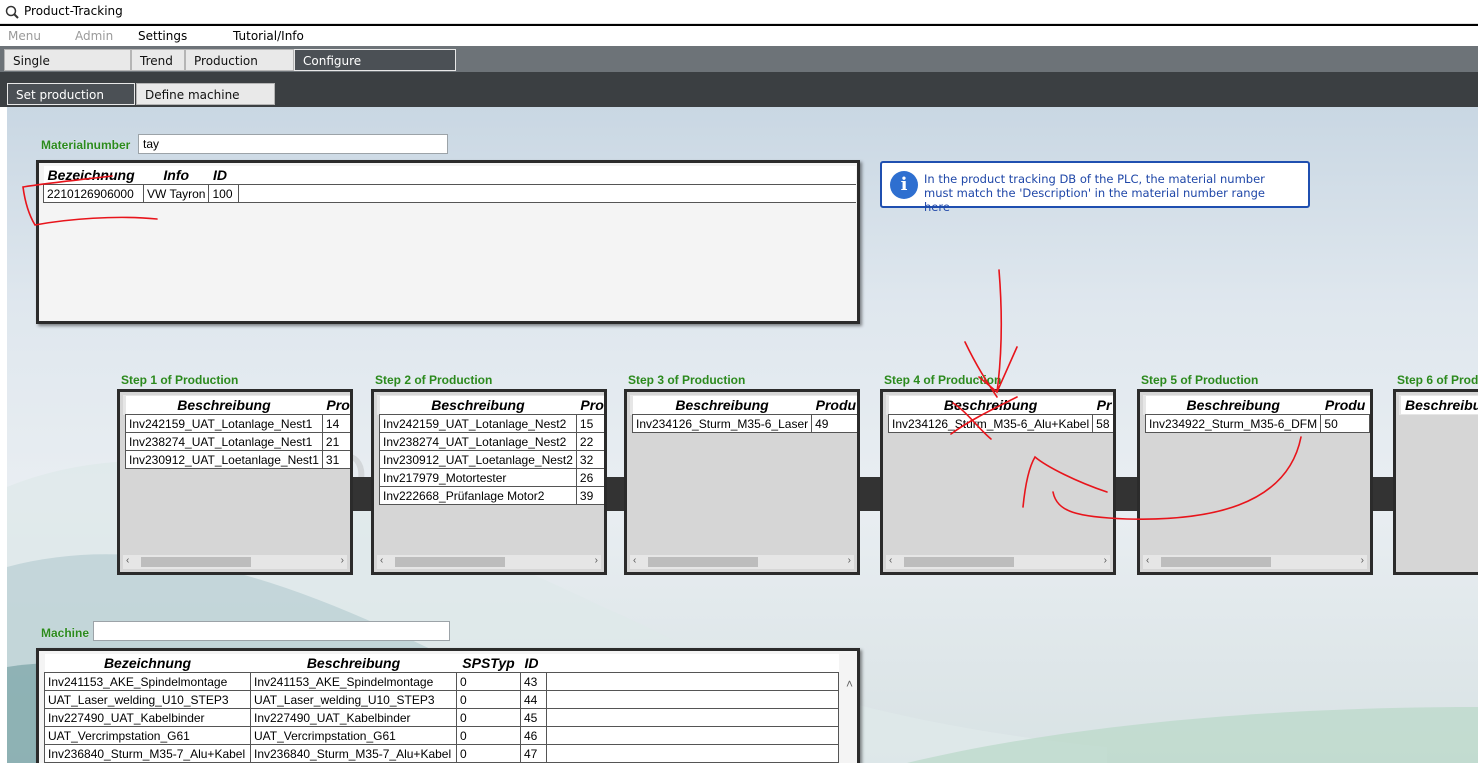  Describe the element at coordinates (224, 423) in the screenshot. I see `step-cell: Inv242159_UAT_Lotanlage_Nest1` at that location.